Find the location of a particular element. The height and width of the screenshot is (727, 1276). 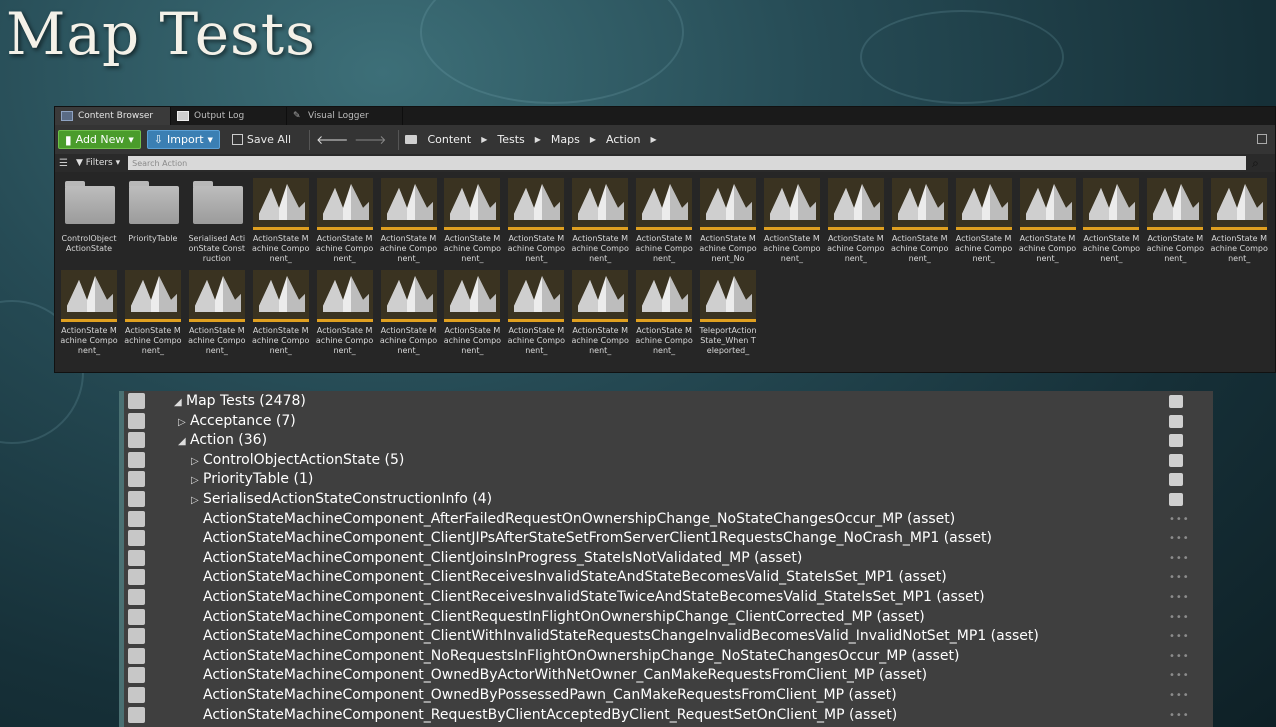

asset-tile: TeleportAction State_When Teleported_ is located at coordinates (728, 313).